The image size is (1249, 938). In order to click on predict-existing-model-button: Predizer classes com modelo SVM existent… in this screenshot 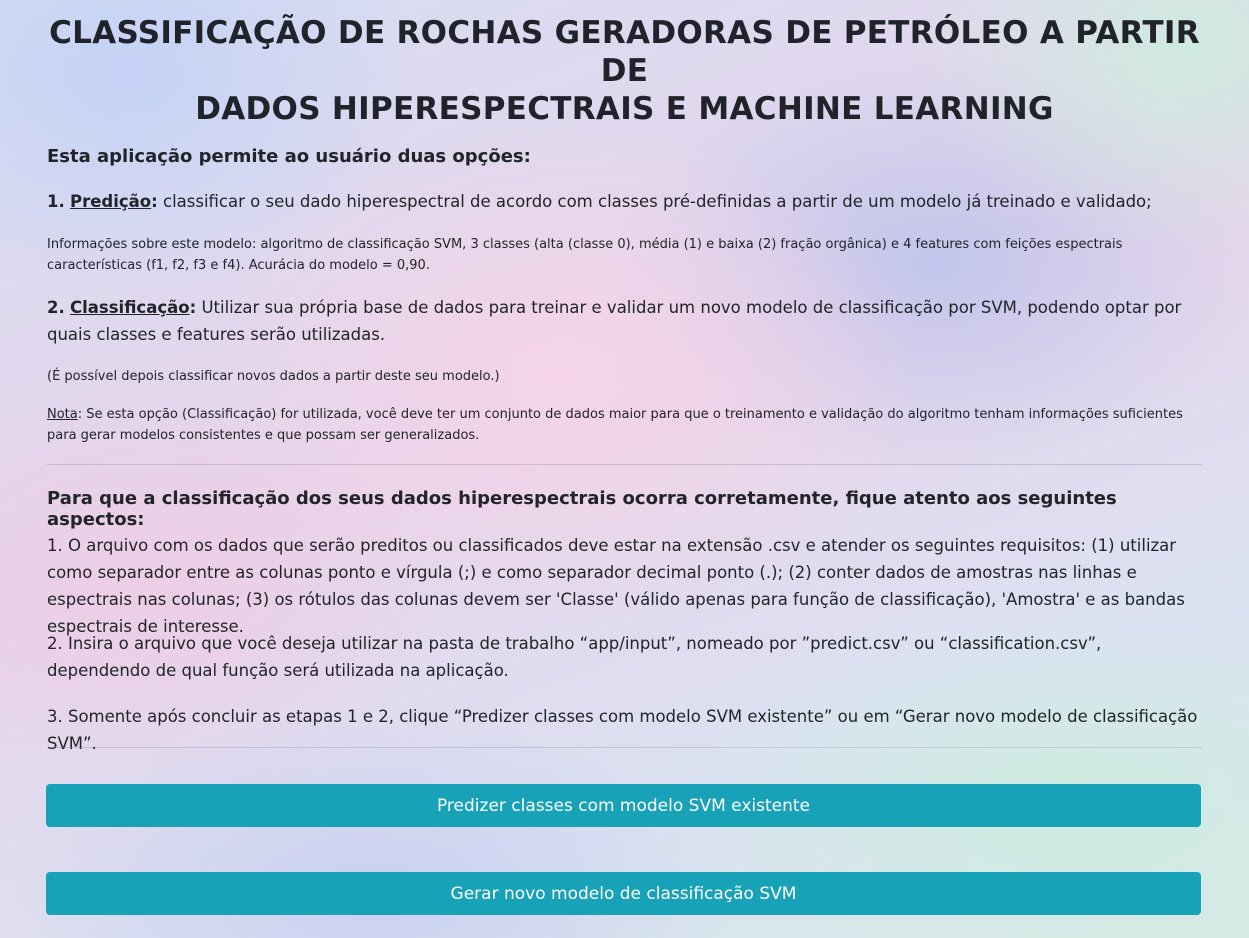, I will do `click(623, 805)`.